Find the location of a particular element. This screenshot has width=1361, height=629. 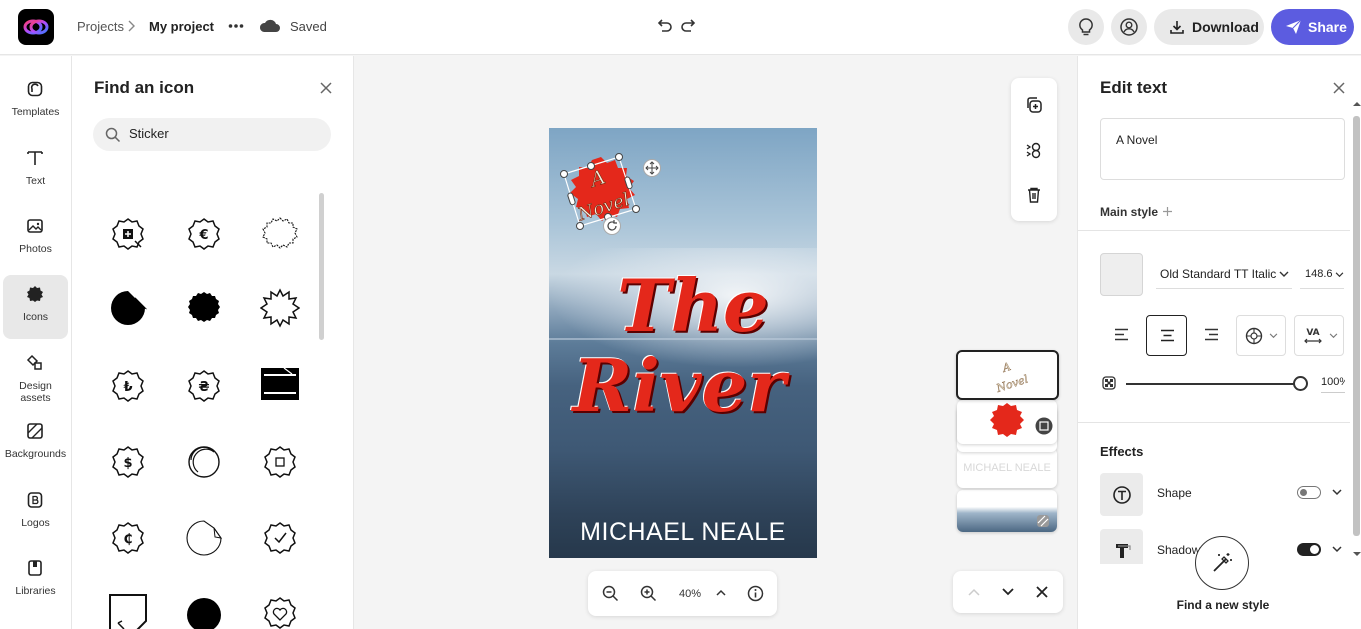

sticker-filled-icon is located at coordinates (204, 308).